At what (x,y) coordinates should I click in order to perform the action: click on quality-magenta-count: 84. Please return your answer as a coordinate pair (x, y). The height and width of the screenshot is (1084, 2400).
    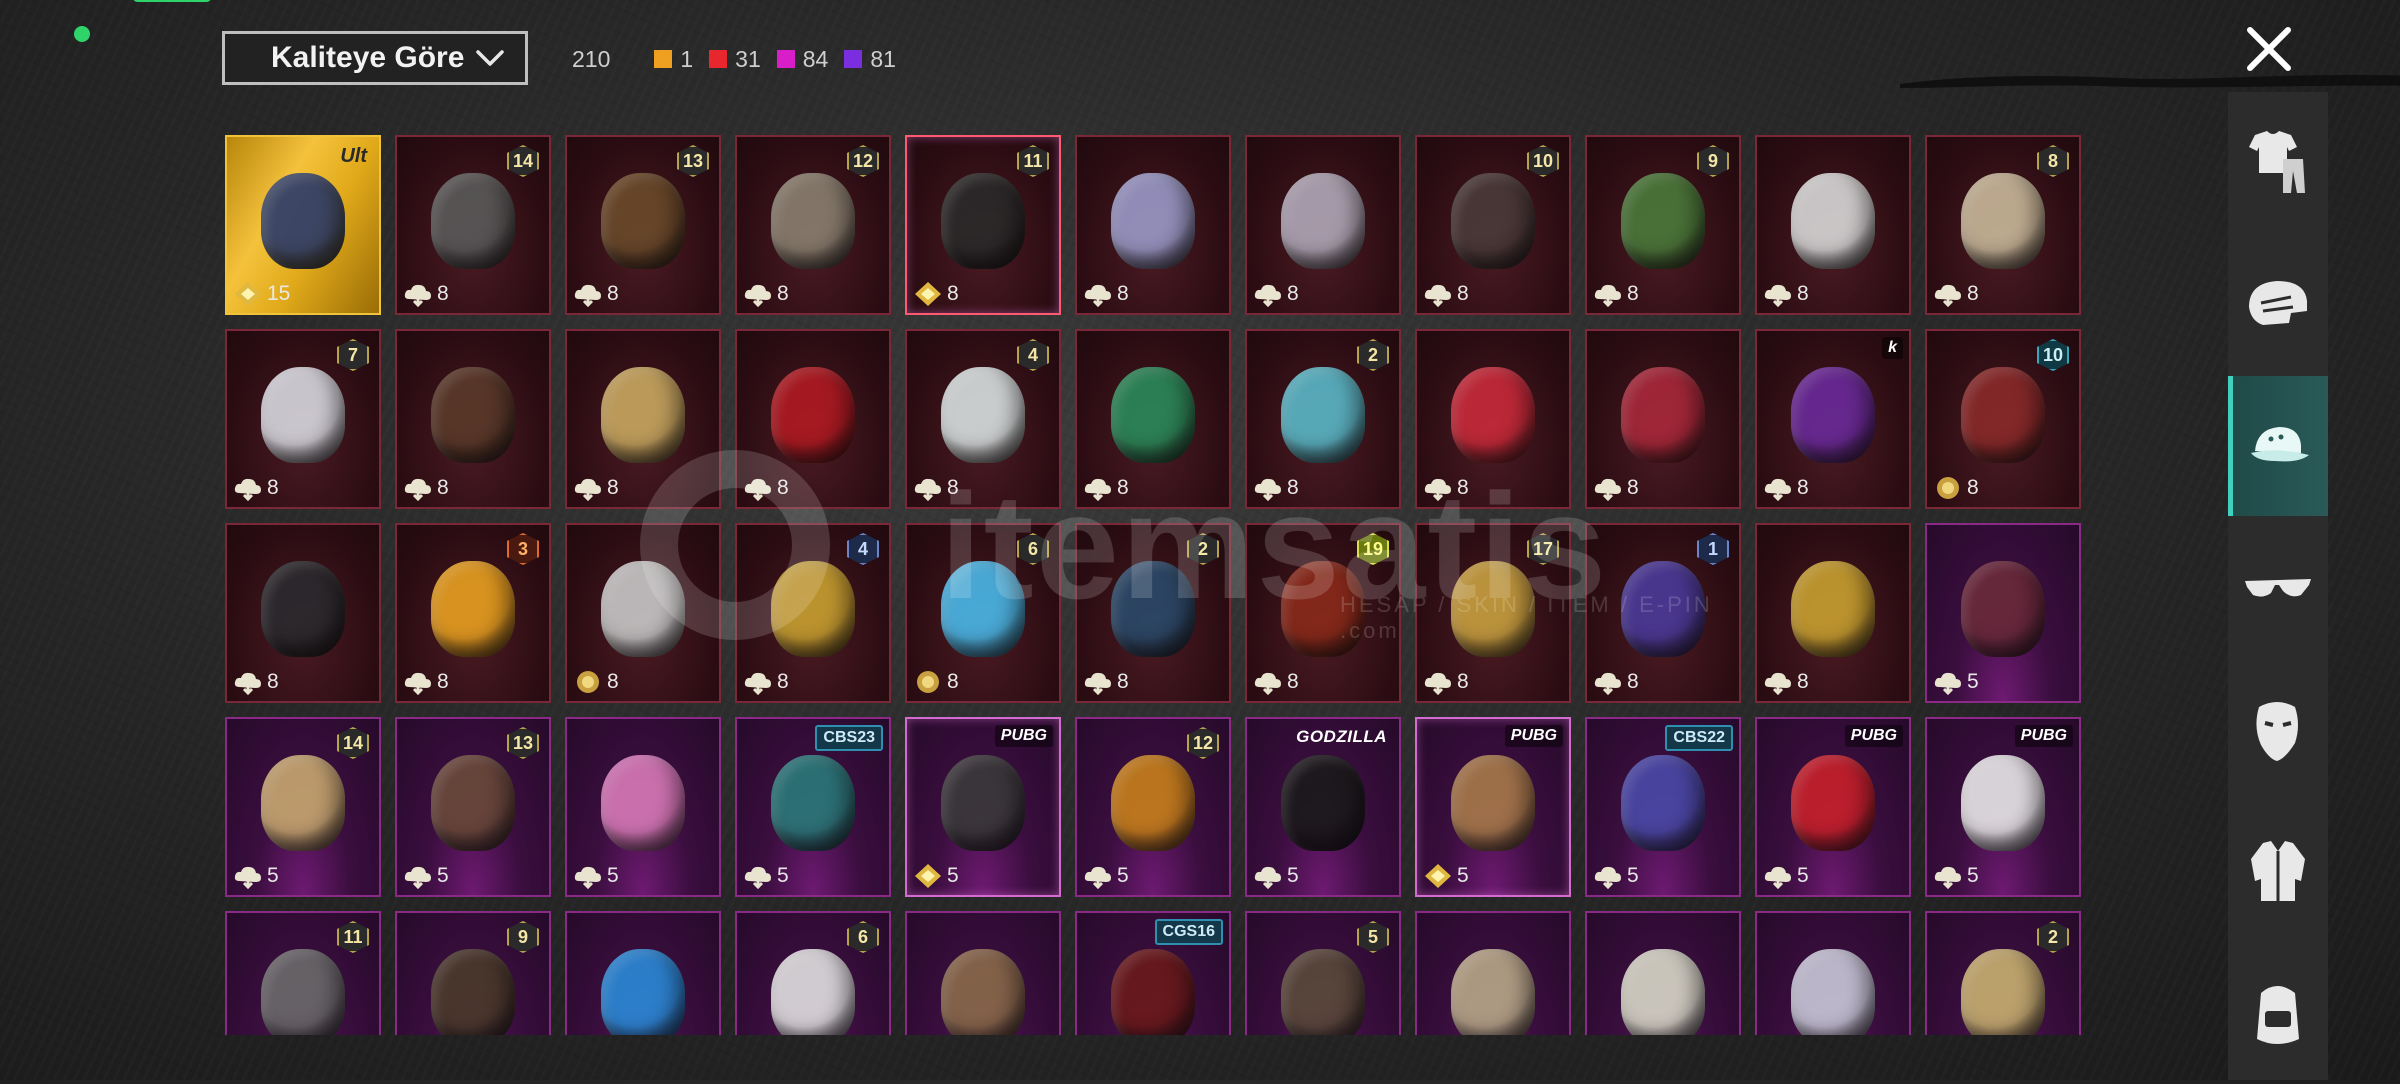
    Looking at the image, I should click on (815, 58).